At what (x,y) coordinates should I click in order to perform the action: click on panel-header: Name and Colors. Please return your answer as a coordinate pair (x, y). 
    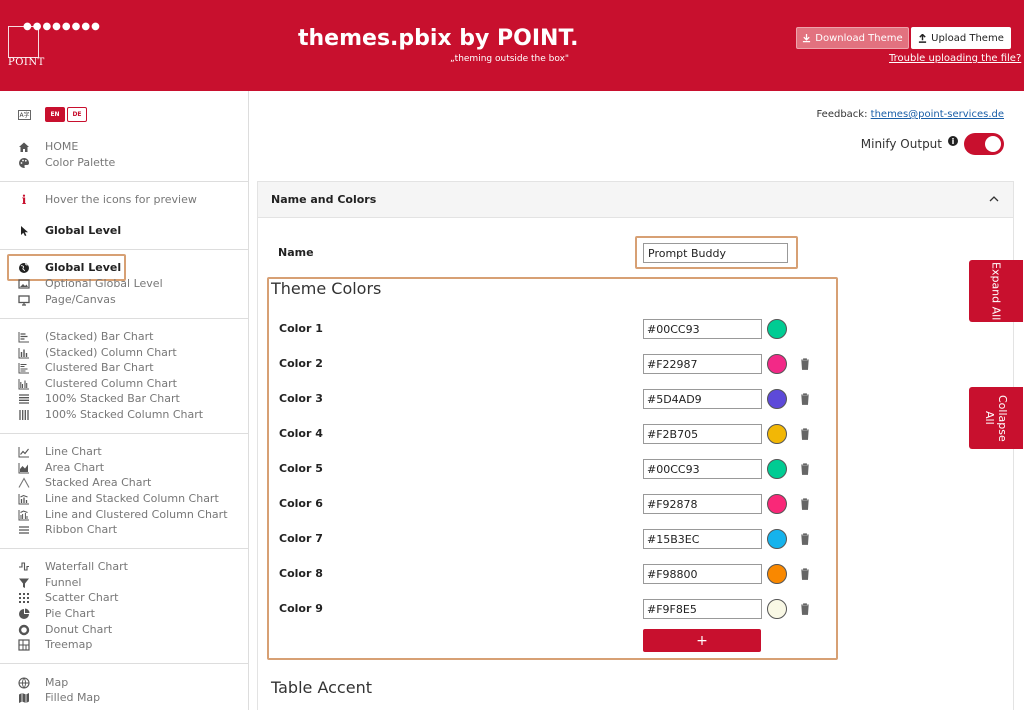
    Looking at the image, I should click on (635, 200).